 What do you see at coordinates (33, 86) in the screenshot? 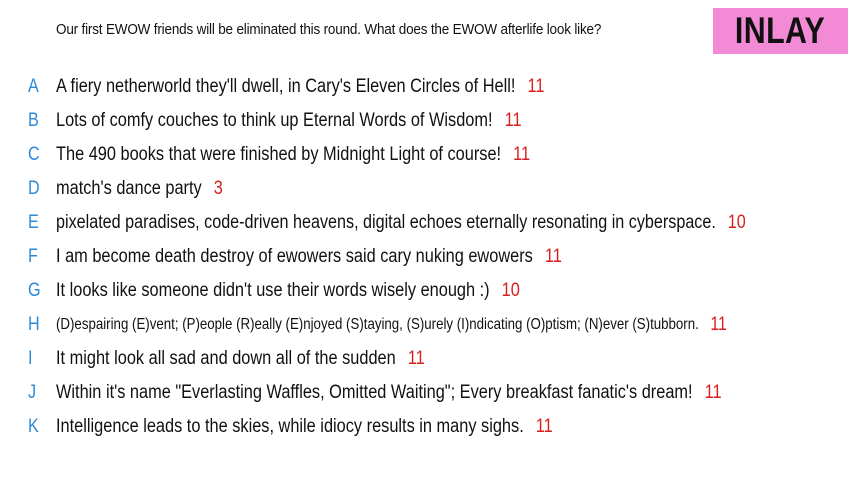
I see `entry-letter: A` at bounding box center [33, 86].